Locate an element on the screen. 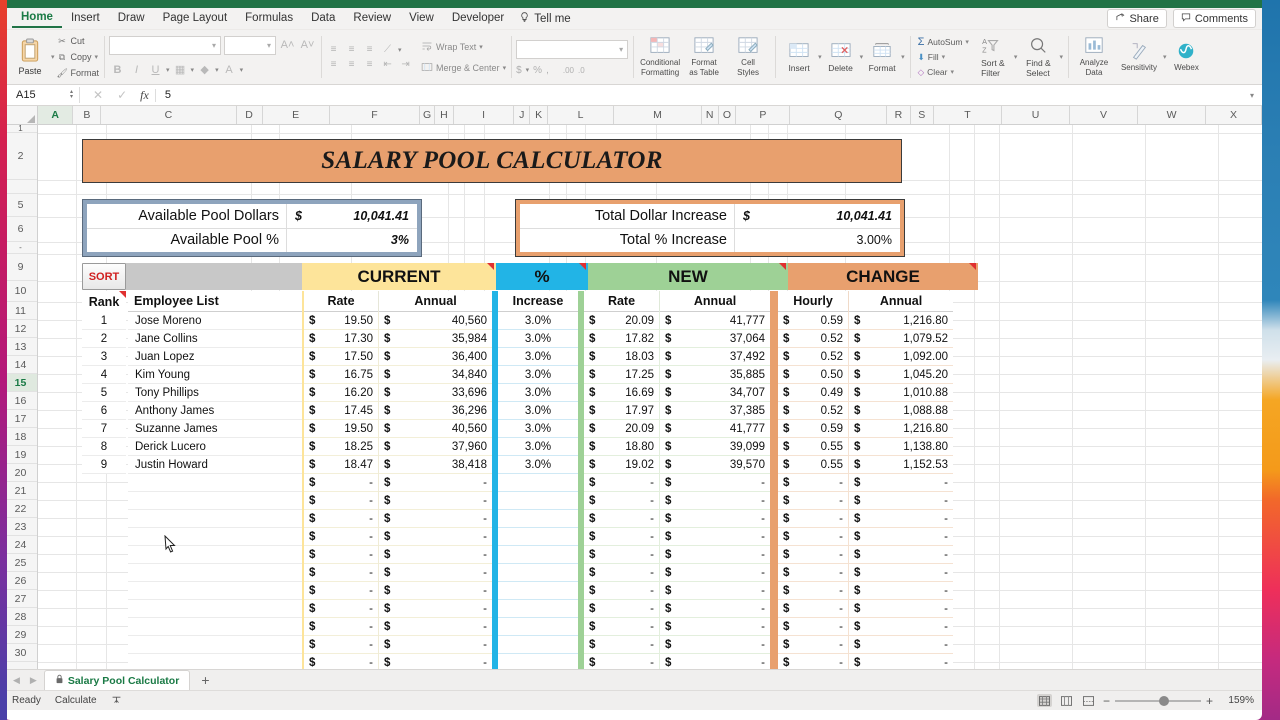  name-box-spinner: ▴ ▾ is located at coordinates (69, 94).